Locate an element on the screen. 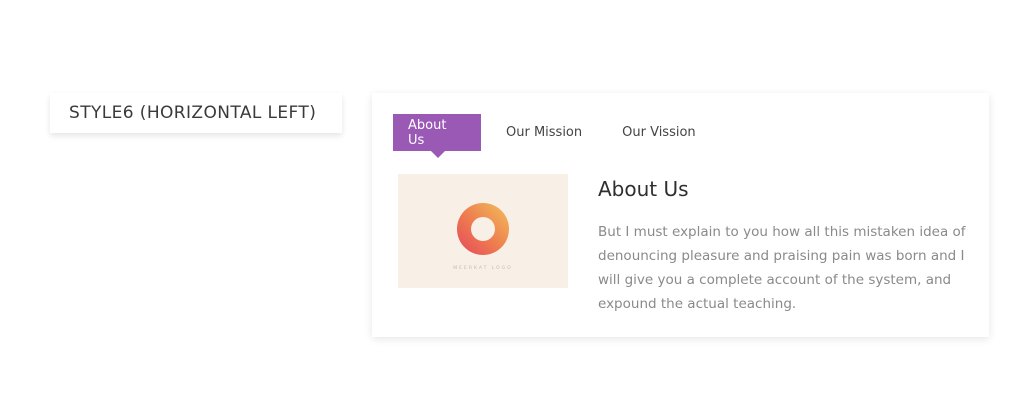 This screenshot has width=1034, height=418. style-label-card: STYLE6 (HORIZONTAL LEFT) is located at coordinates (196, 113).